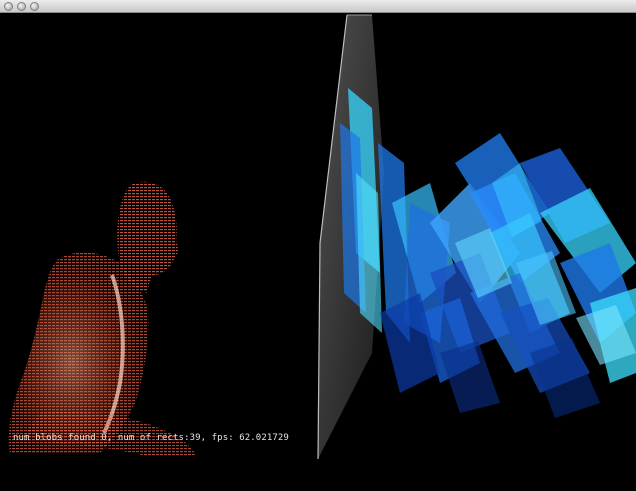 This screenshot has width=636, height=491. Describe the element at coordinates (318, 6) in the screenshot. I see `title-bar` at that location.